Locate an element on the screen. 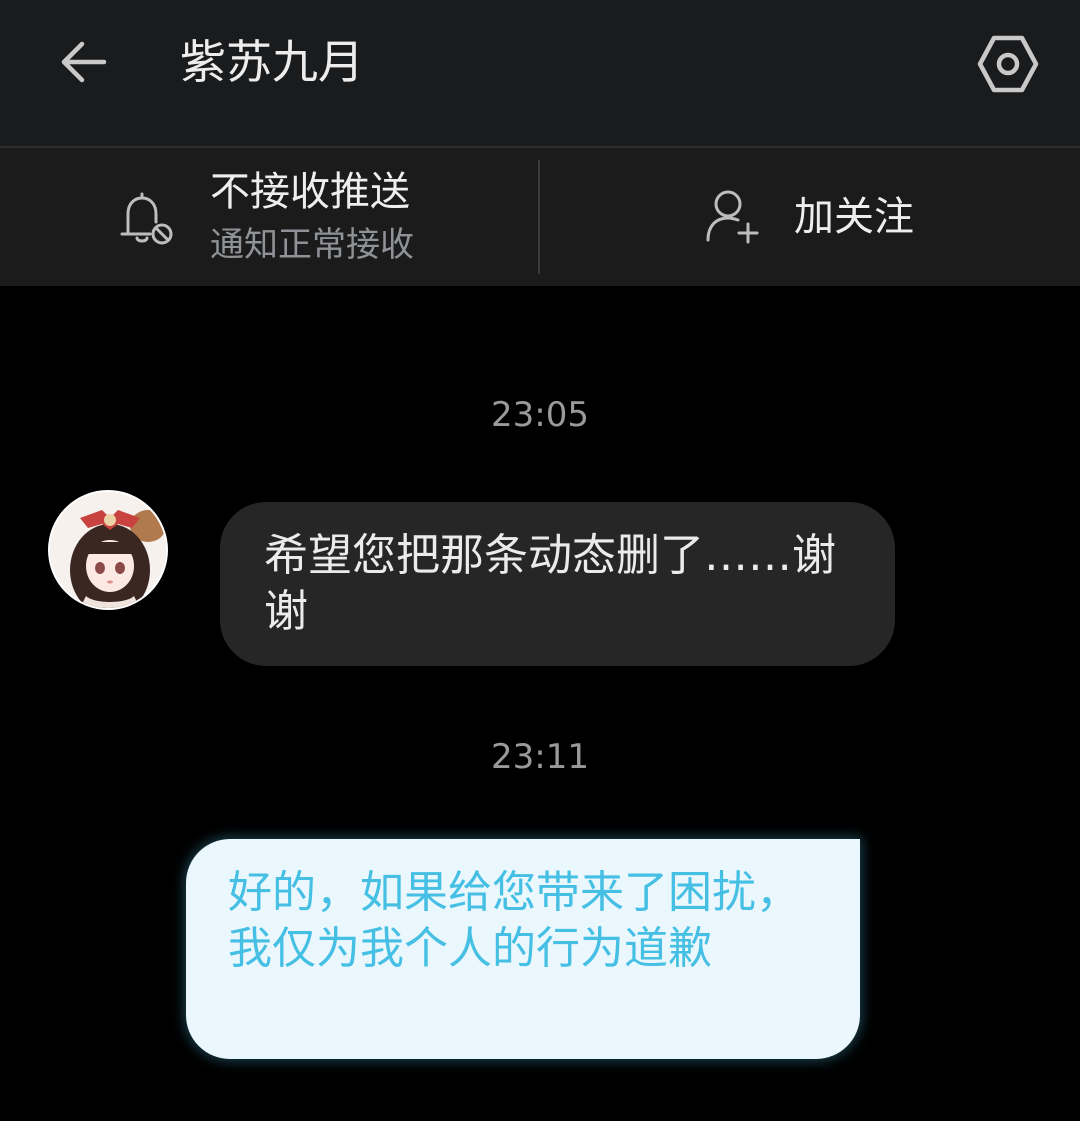  follow-button: 加关注 is located at coordinates (810, 217).